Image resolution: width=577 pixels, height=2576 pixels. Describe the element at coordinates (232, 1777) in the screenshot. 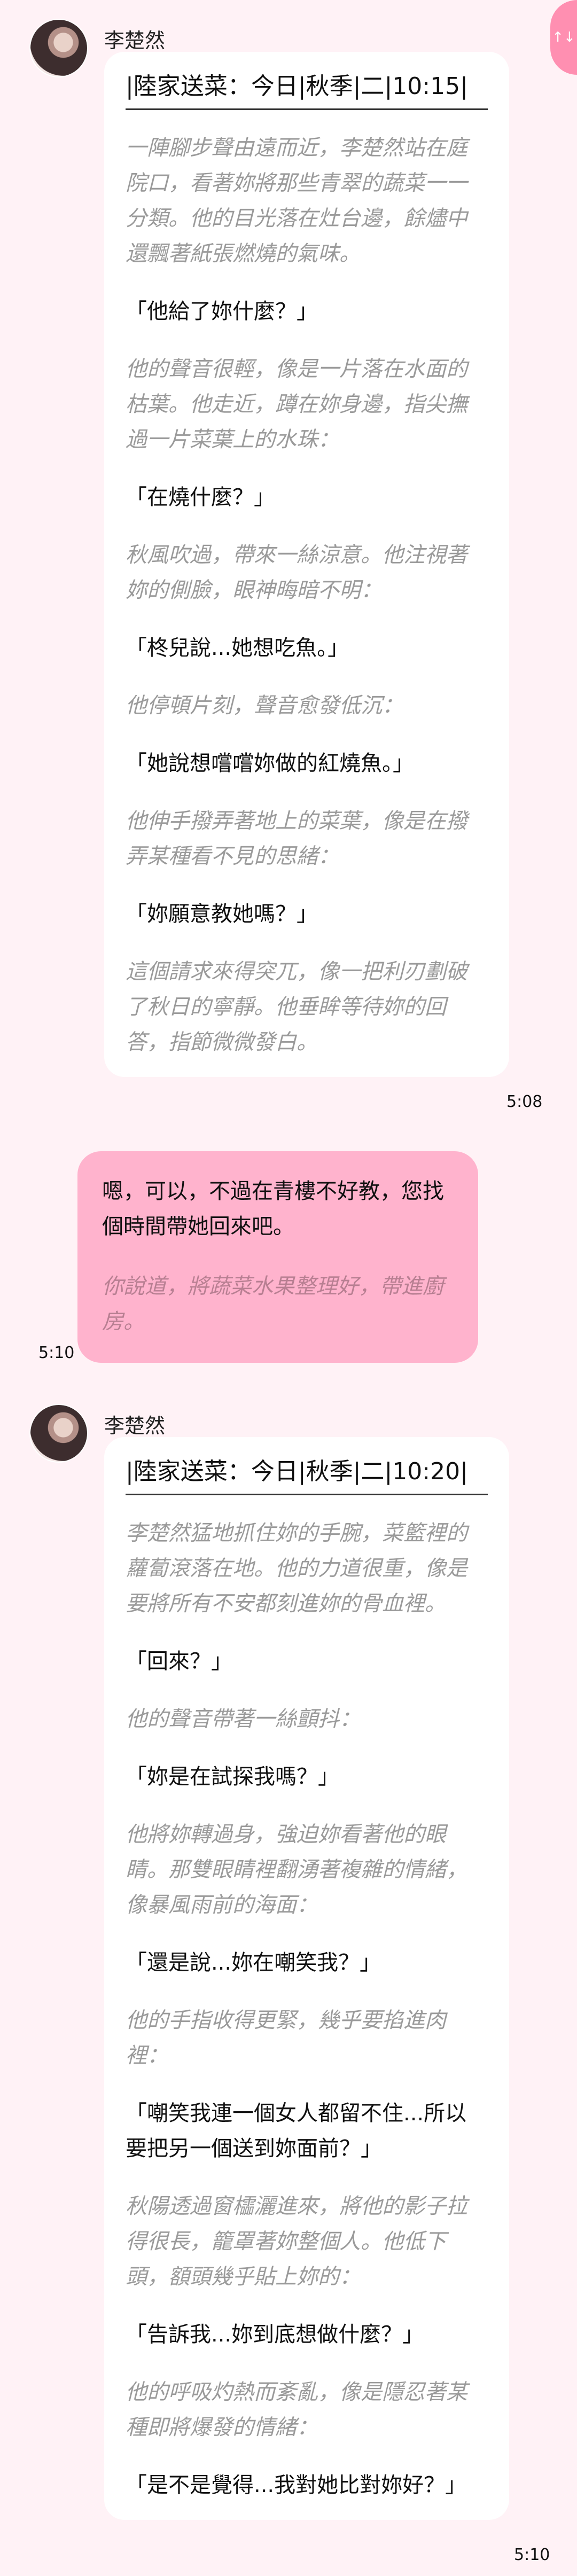

I see `dialogue-text: 「妳是在試探我嗎？」` at that location.